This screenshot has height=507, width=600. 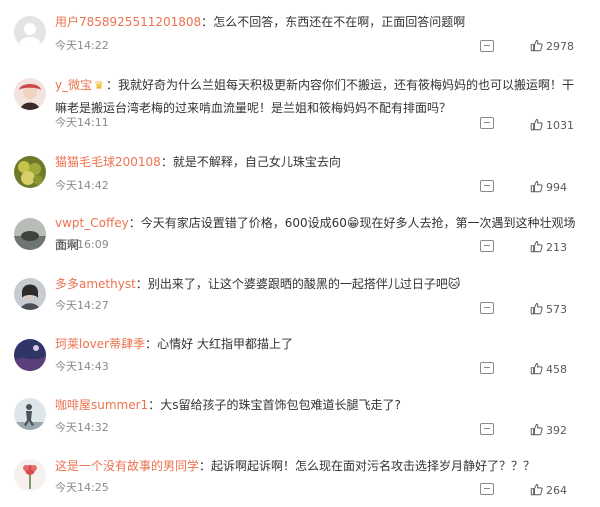 I want to click on comment-username: 用户7858925511201808, so click(x=128, y=22).